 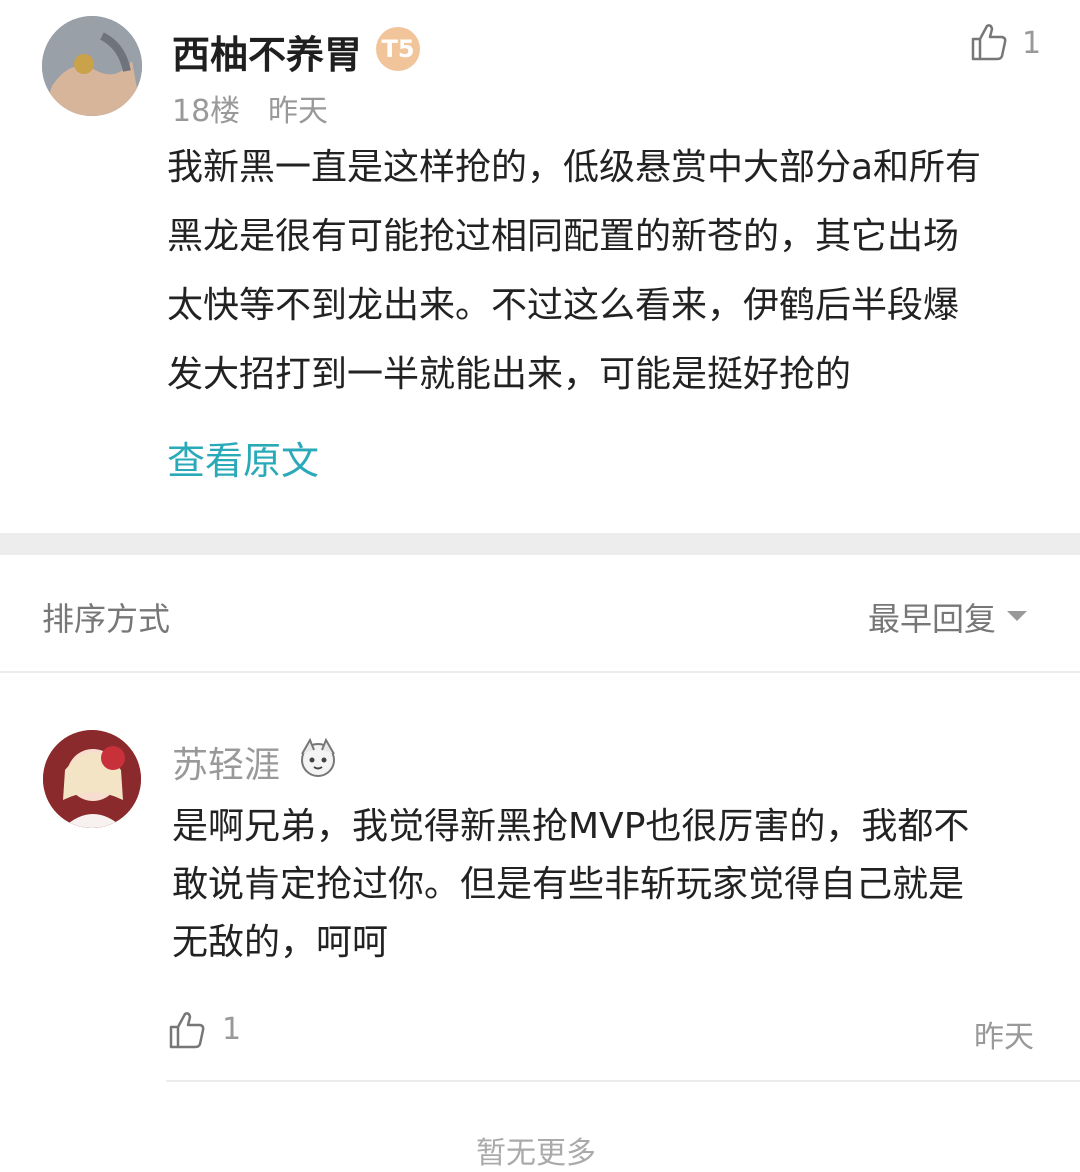 I want to click on sort-value: 最早回复, so click(x=932, y=619).